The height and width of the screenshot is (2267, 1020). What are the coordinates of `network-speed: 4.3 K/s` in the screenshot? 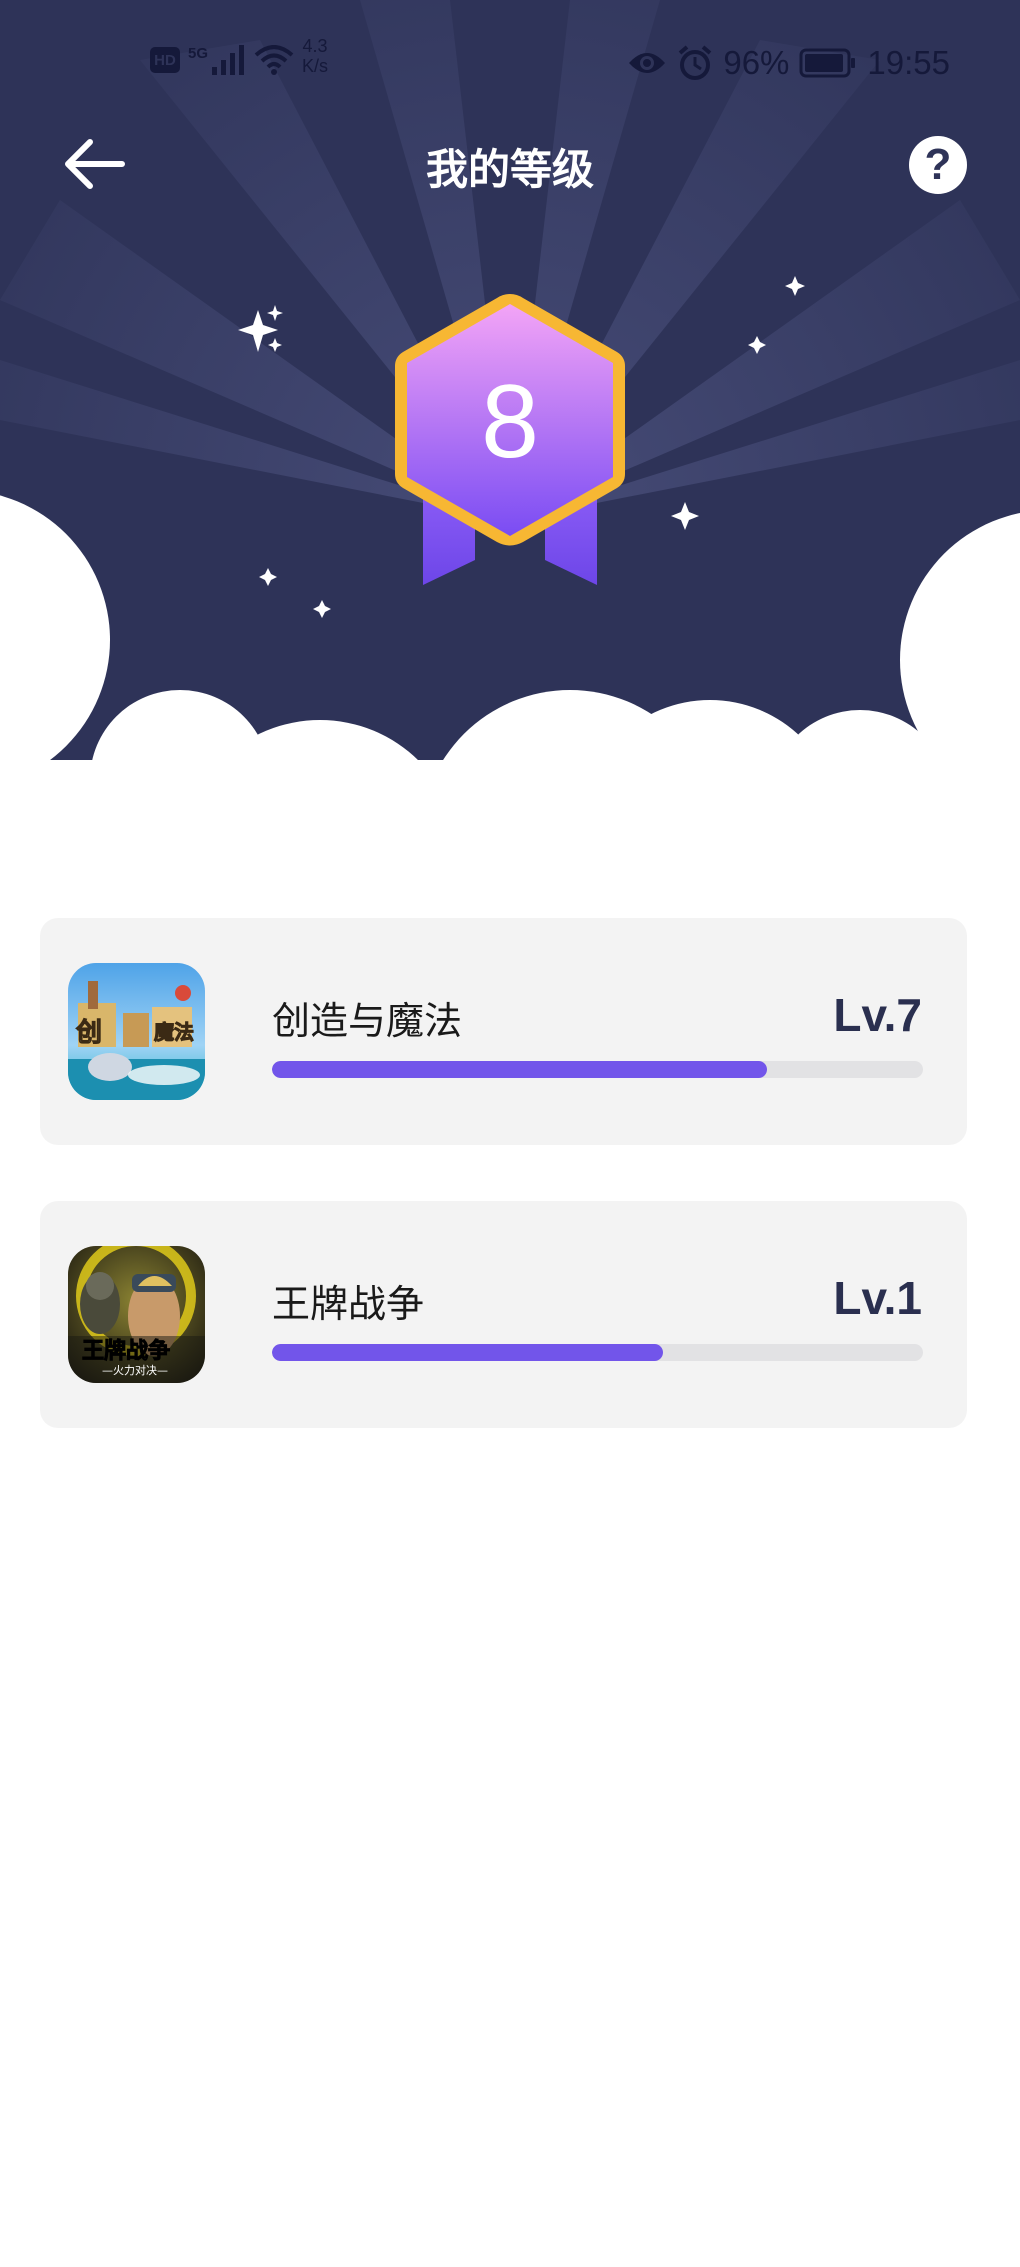 It's located at (315, 56).